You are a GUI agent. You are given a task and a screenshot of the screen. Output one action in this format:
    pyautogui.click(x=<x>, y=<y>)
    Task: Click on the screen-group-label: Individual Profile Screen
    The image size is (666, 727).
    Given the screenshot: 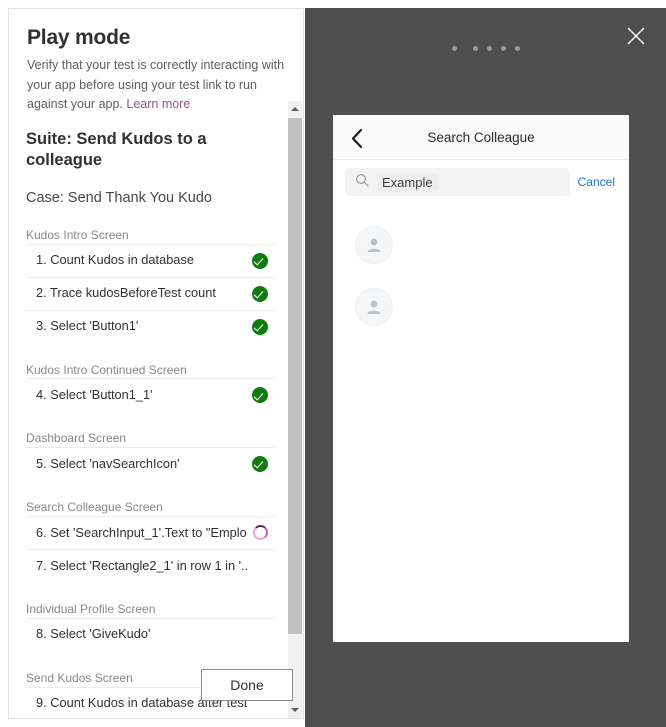 What is the action you would take?
    pyautogui.click(x=91, y=608)
    